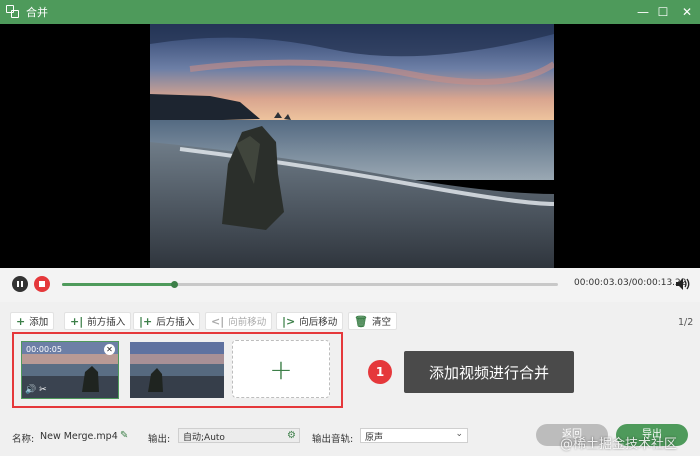 The height and width of the screenshot is (456, 700). I want to click on move-forward-label: 向前移动, so click(247, 322).